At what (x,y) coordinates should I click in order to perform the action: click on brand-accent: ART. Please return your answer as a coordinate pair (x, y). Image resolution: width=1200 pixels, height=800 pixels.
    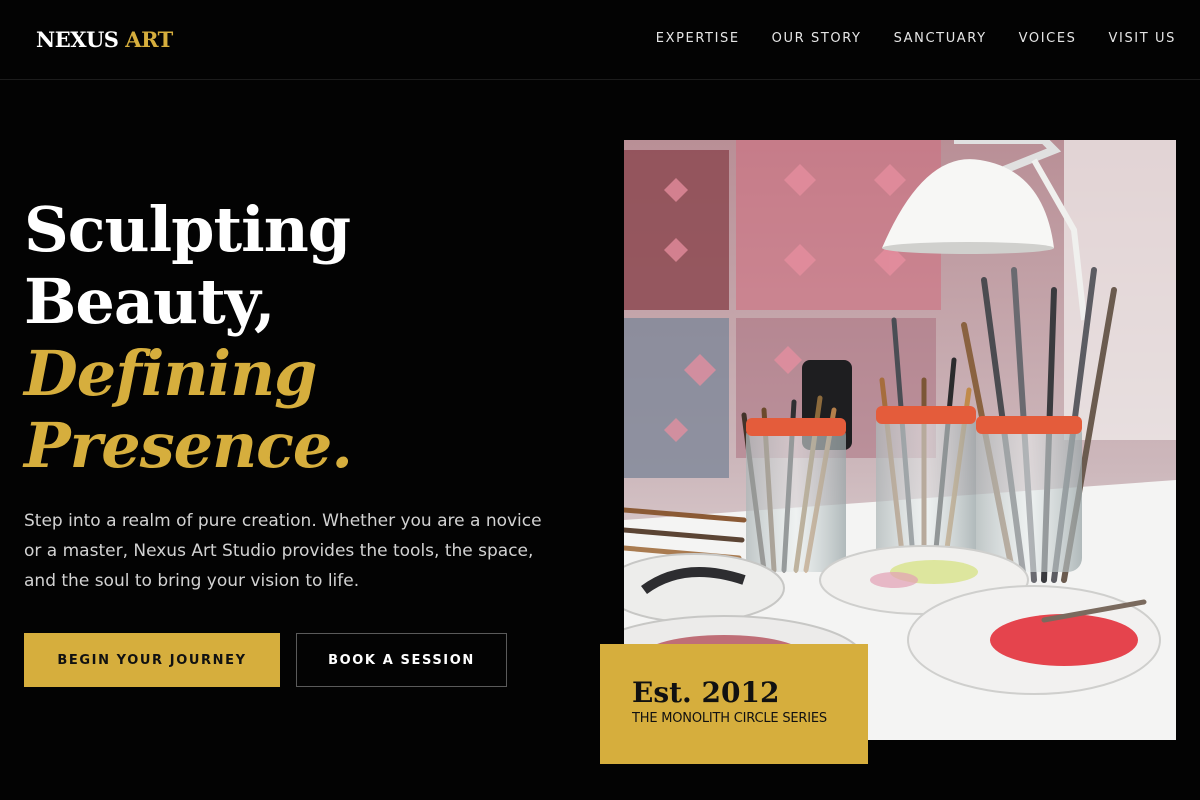
    Looking at the image, I should click on (149, 39).